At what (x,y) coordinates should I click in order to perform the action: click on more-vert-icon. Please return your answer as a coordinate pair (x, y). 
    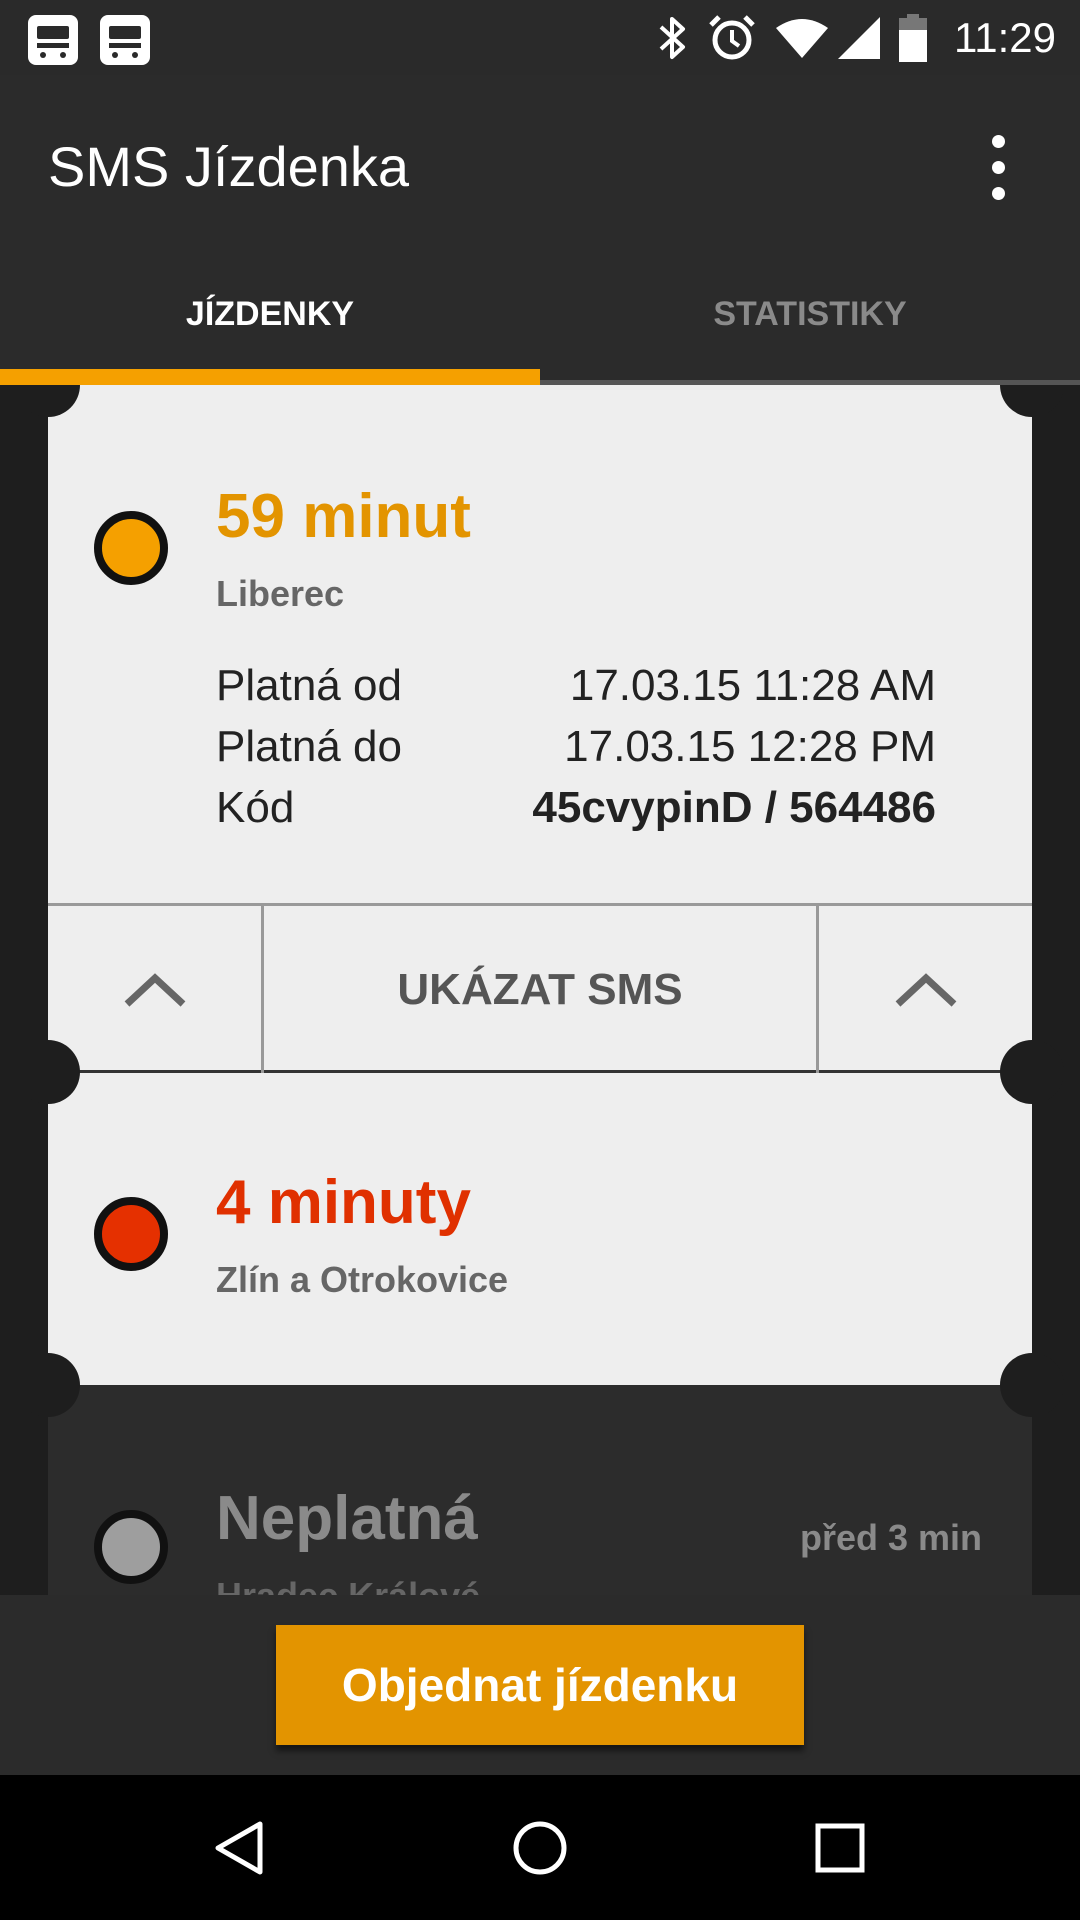
    Looking at the image, I should click on (998, 167).